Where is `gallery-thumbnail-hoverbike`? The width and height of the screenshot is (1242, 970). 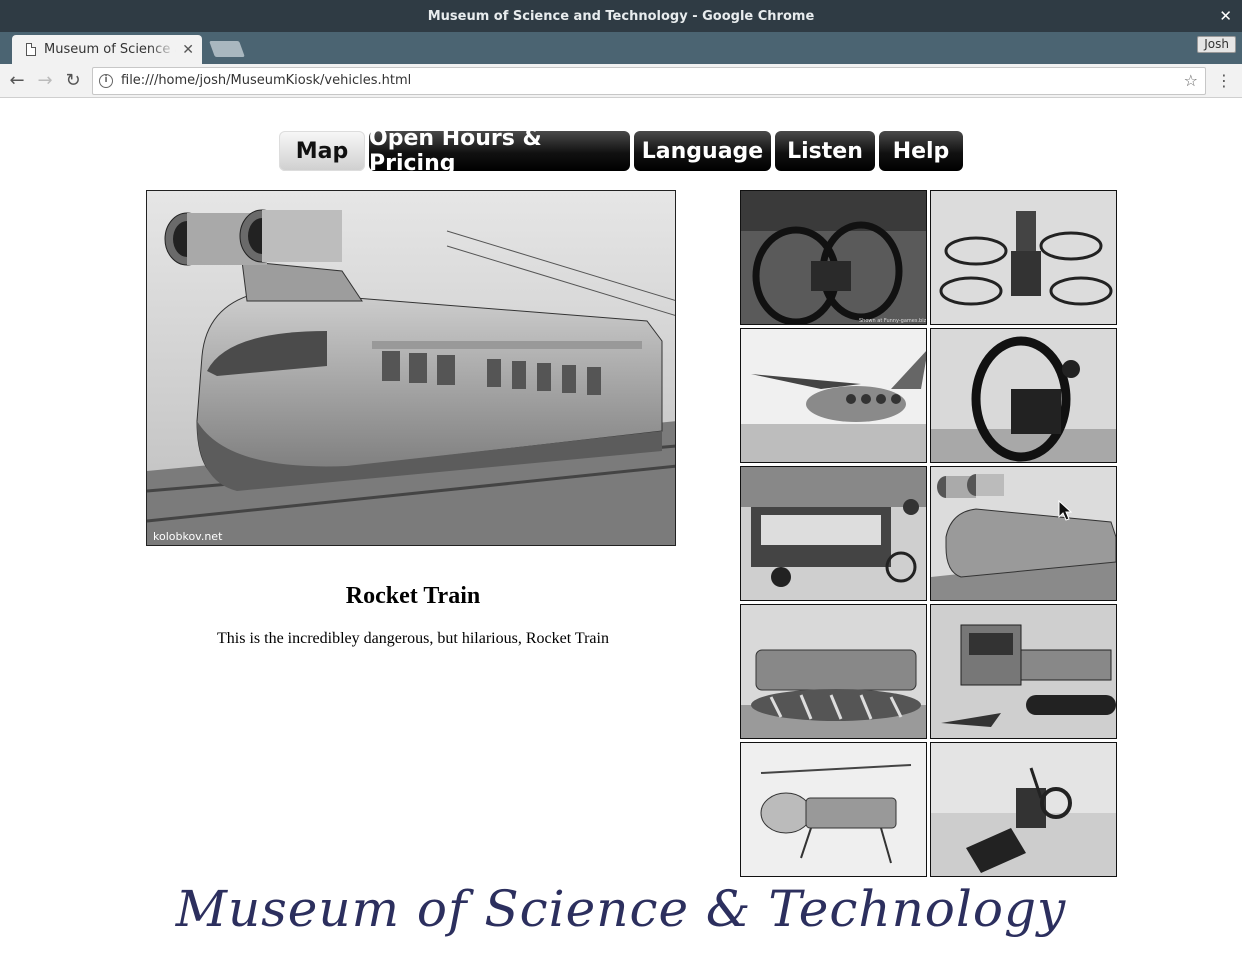
gallery-thumbnail-hoverbike is located at coordinates (1023, 257).